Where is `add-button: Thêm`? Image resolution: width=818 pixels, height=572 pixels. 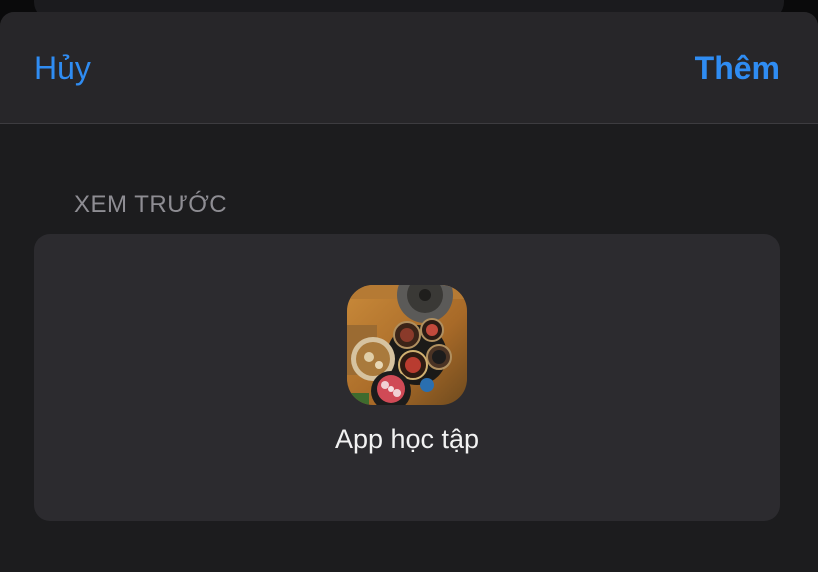 add-button: Thêm is located at coordinates (737, 68).